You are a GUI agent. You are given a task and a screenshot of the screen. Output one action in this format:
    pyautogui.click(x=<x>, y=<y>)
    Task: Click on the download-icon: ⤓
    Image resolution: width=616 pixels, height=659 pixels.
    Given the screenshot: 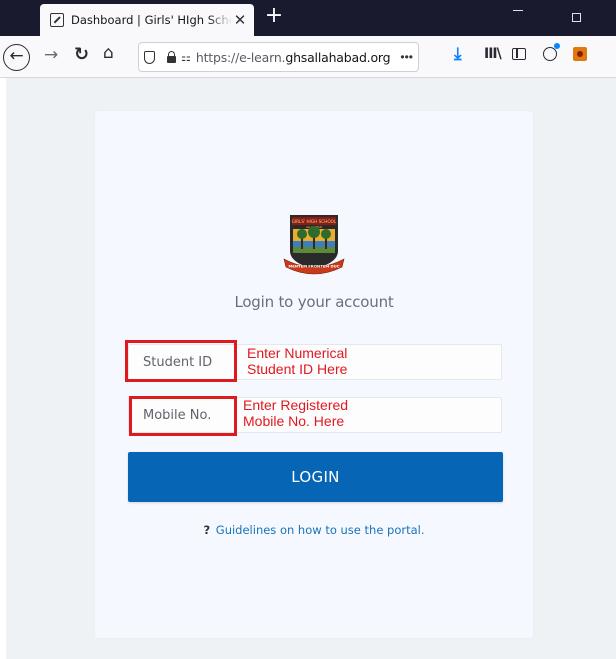 What is the action you would take?
    pyautogui.click(x=458, y=54)
    